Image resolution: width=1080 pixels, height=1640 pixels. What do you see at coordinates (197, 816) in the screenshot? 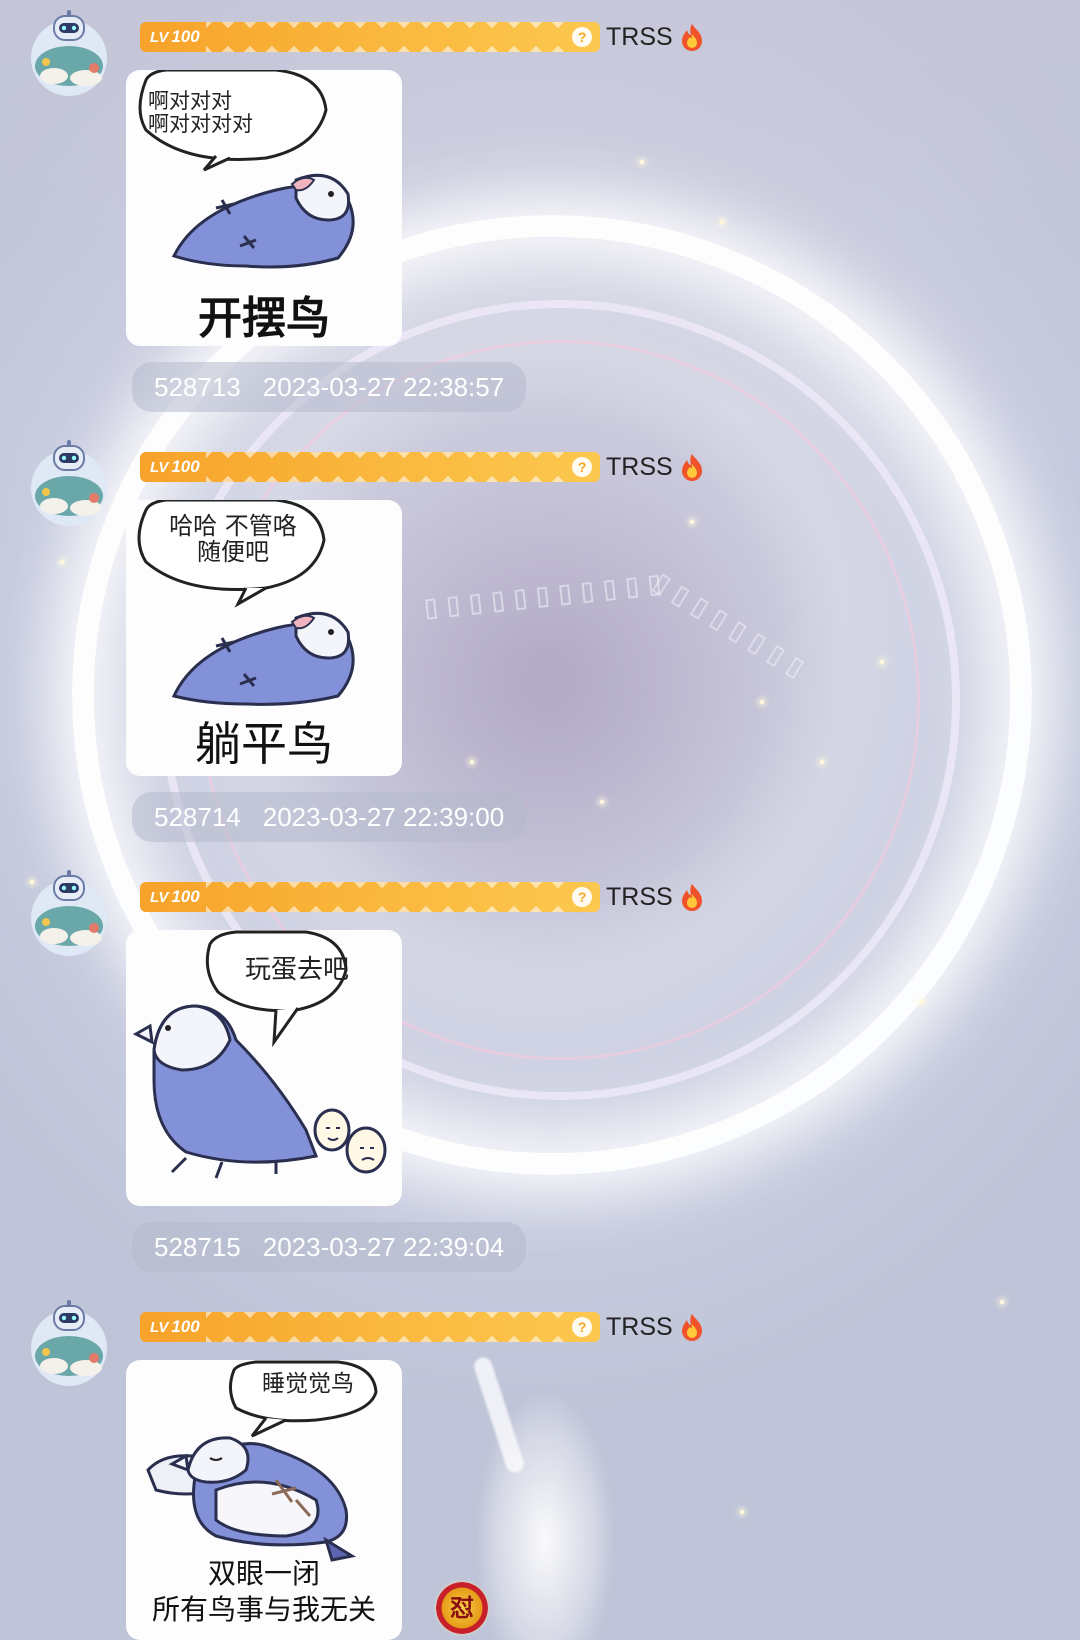
I see `message-id: 528714` at bounding box center [197, 816].